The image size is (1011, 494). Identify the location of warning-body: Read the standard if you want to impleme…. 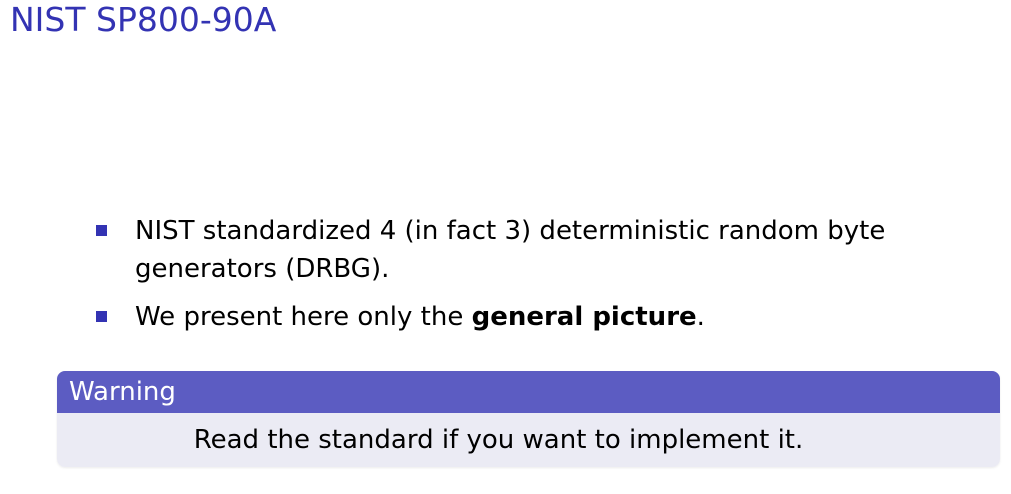
(528, 440).